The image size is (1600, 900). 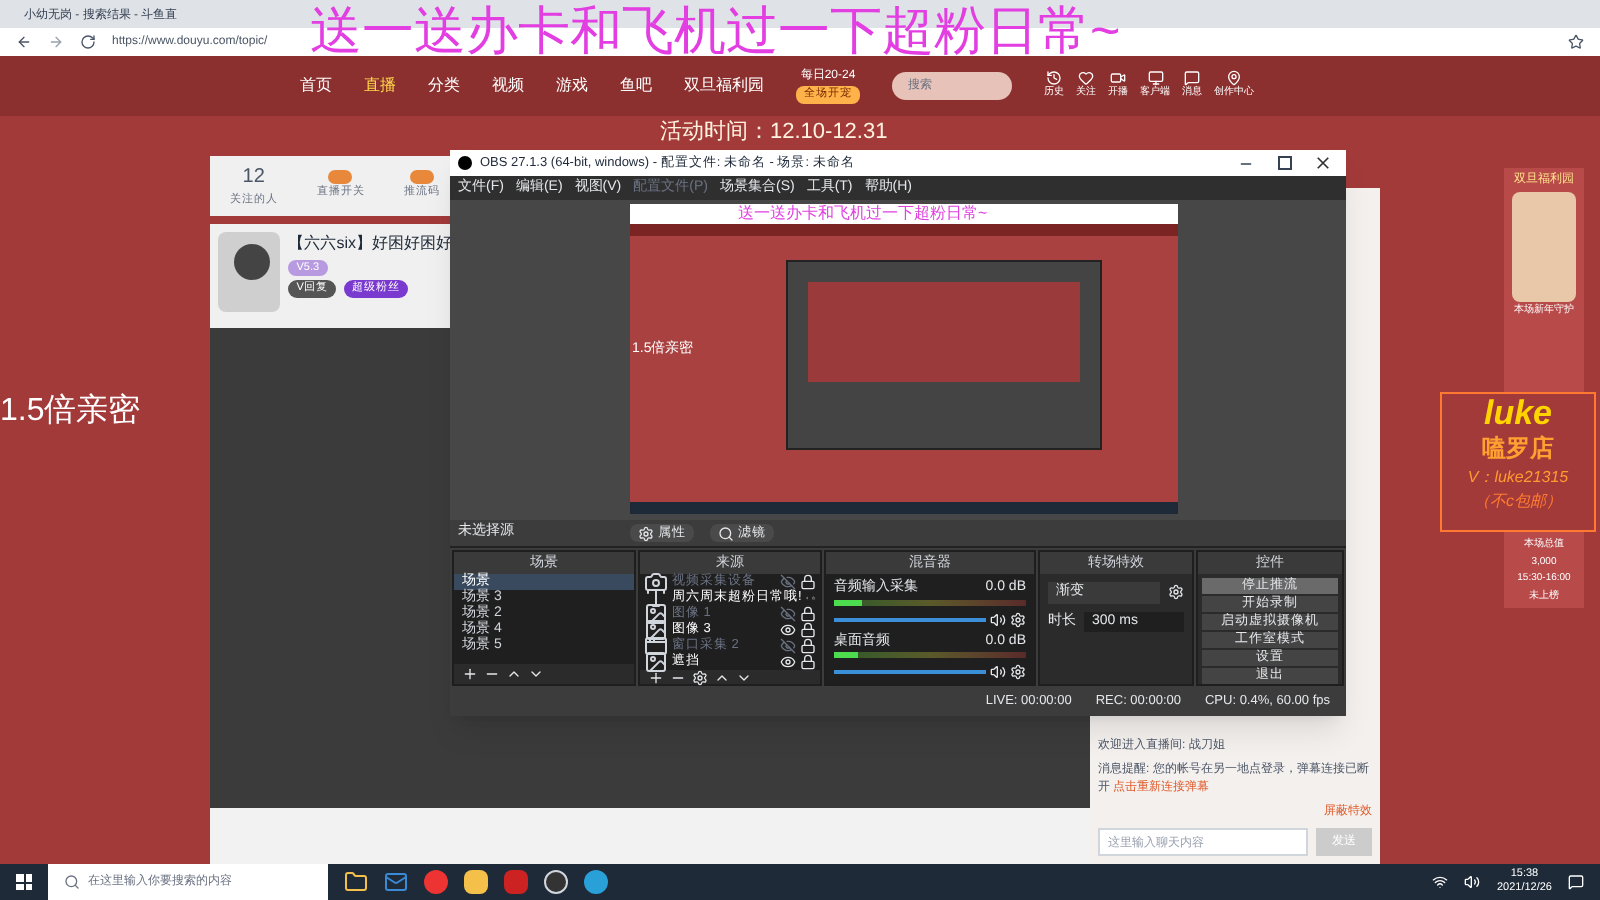 What do you see at coordinates (1576, 42) in the screenshot?
I see `star-icon` at bounding box center [1576, 42].